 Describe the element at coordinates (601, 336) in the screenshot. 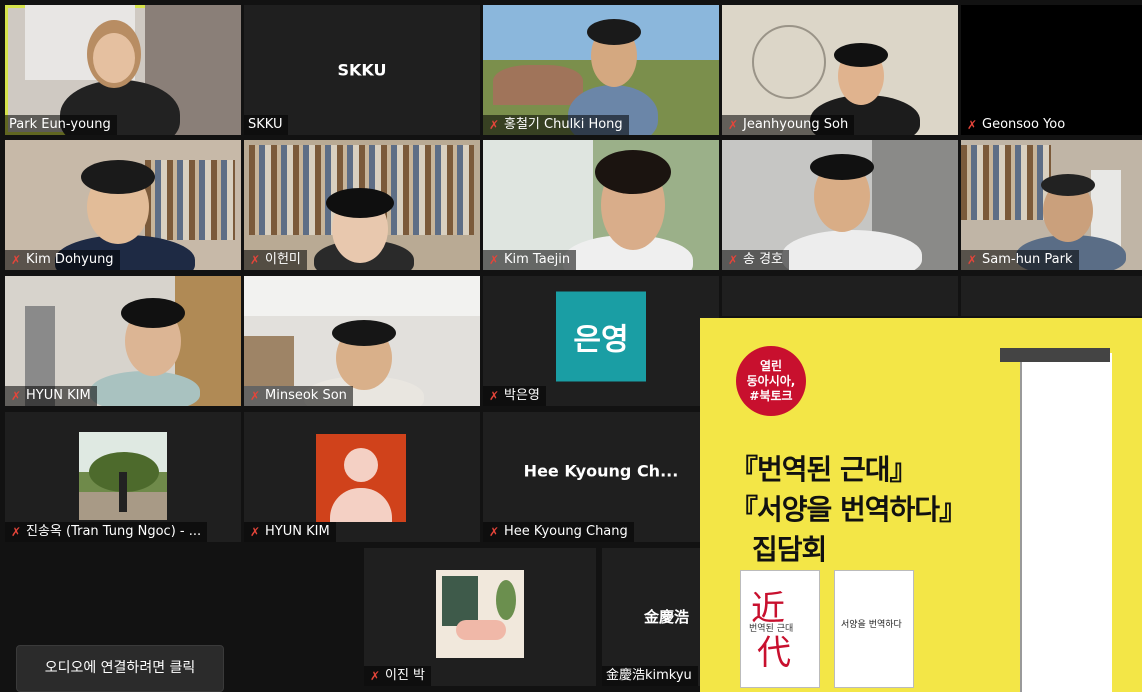

I see `avatar: 은영` at that location.